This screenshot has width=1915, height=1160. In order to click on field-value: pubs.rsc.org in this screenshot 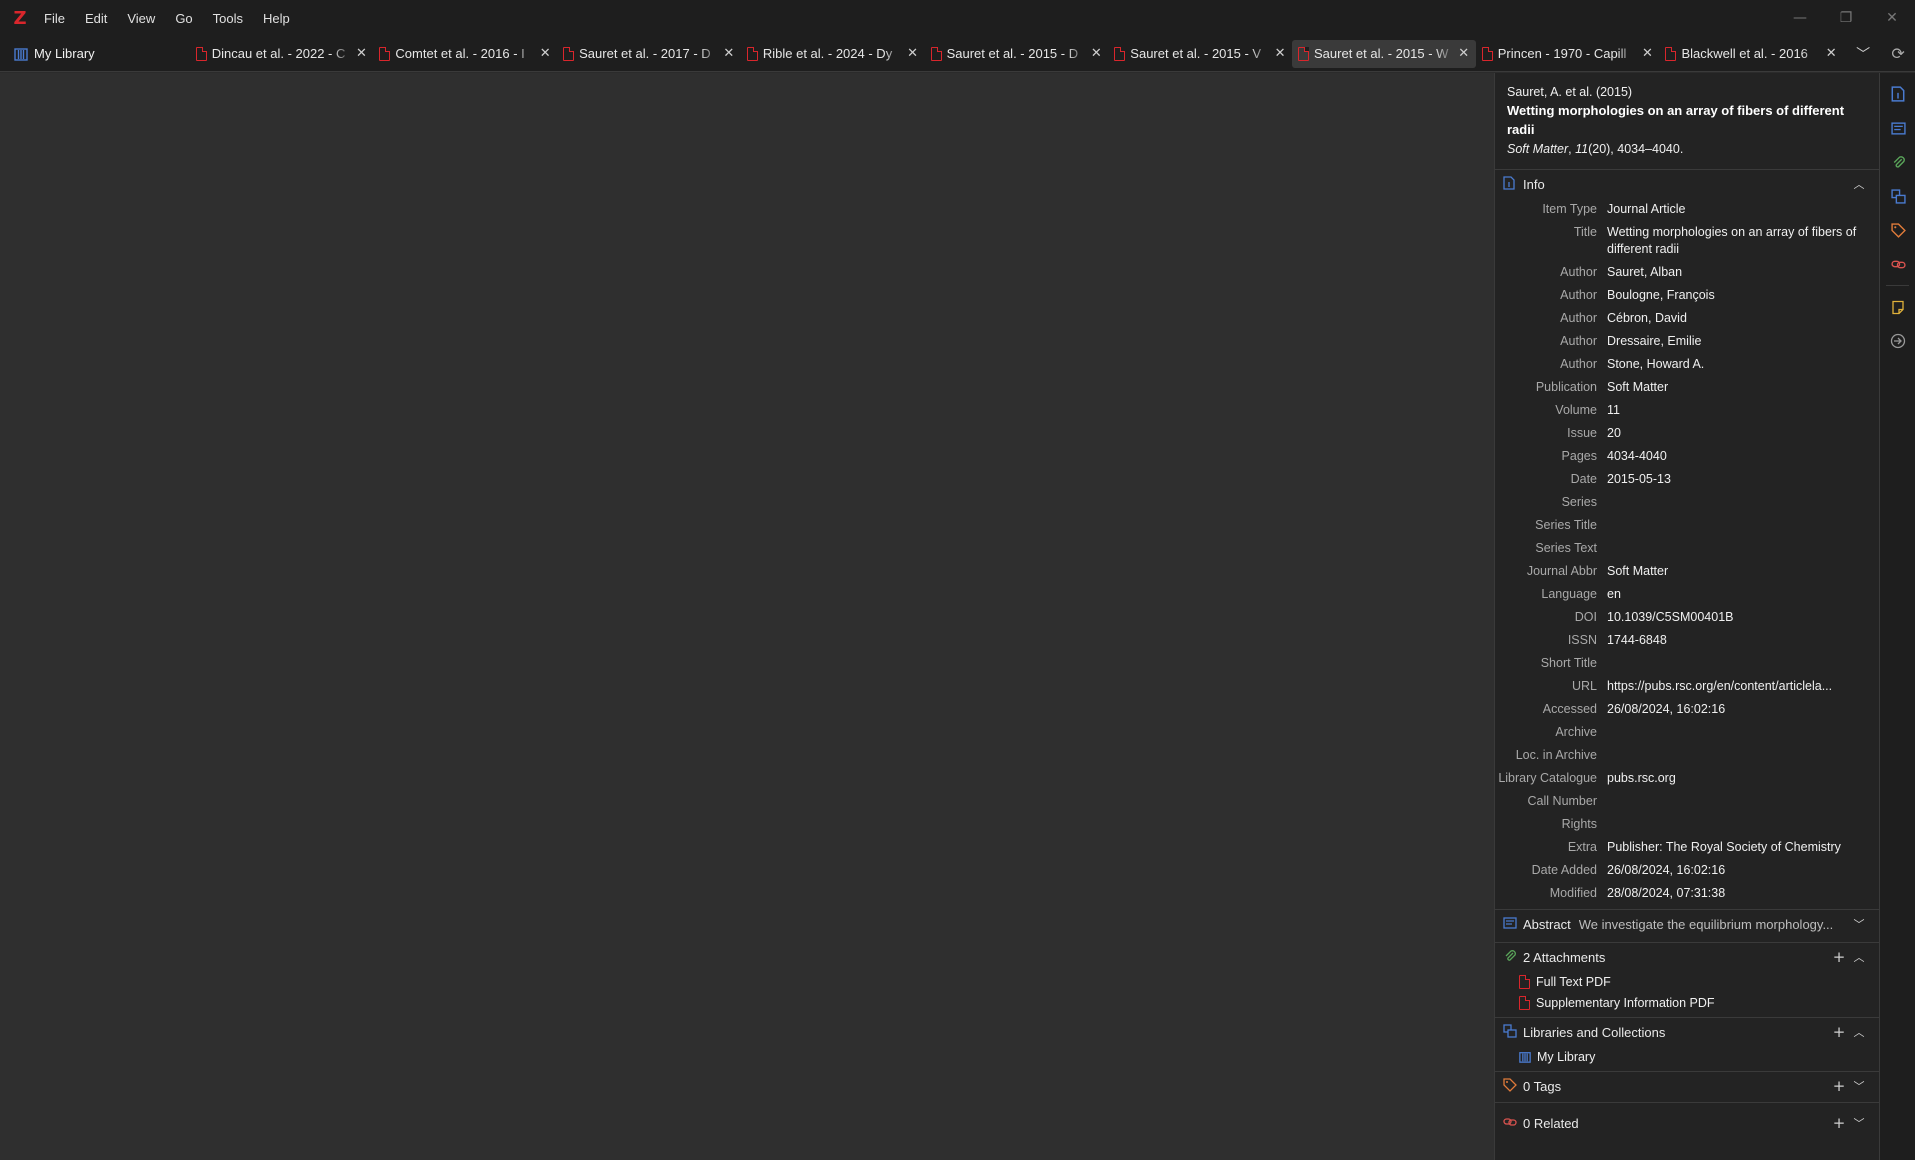, I will do `click(1743, 778)`.